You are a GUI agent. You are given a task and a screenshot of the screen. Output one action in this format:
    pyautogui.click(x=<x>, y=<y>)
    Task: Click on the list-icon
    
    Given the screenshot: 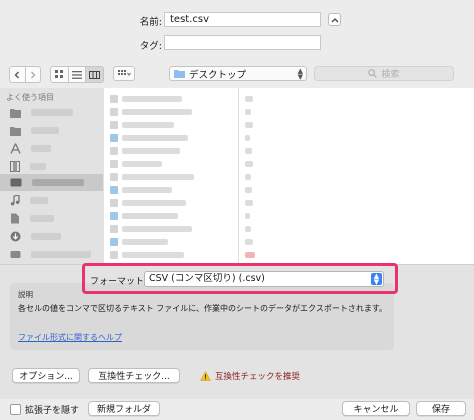 What is the action you would take?
    pyautogui.click(x=77, y=74)
    